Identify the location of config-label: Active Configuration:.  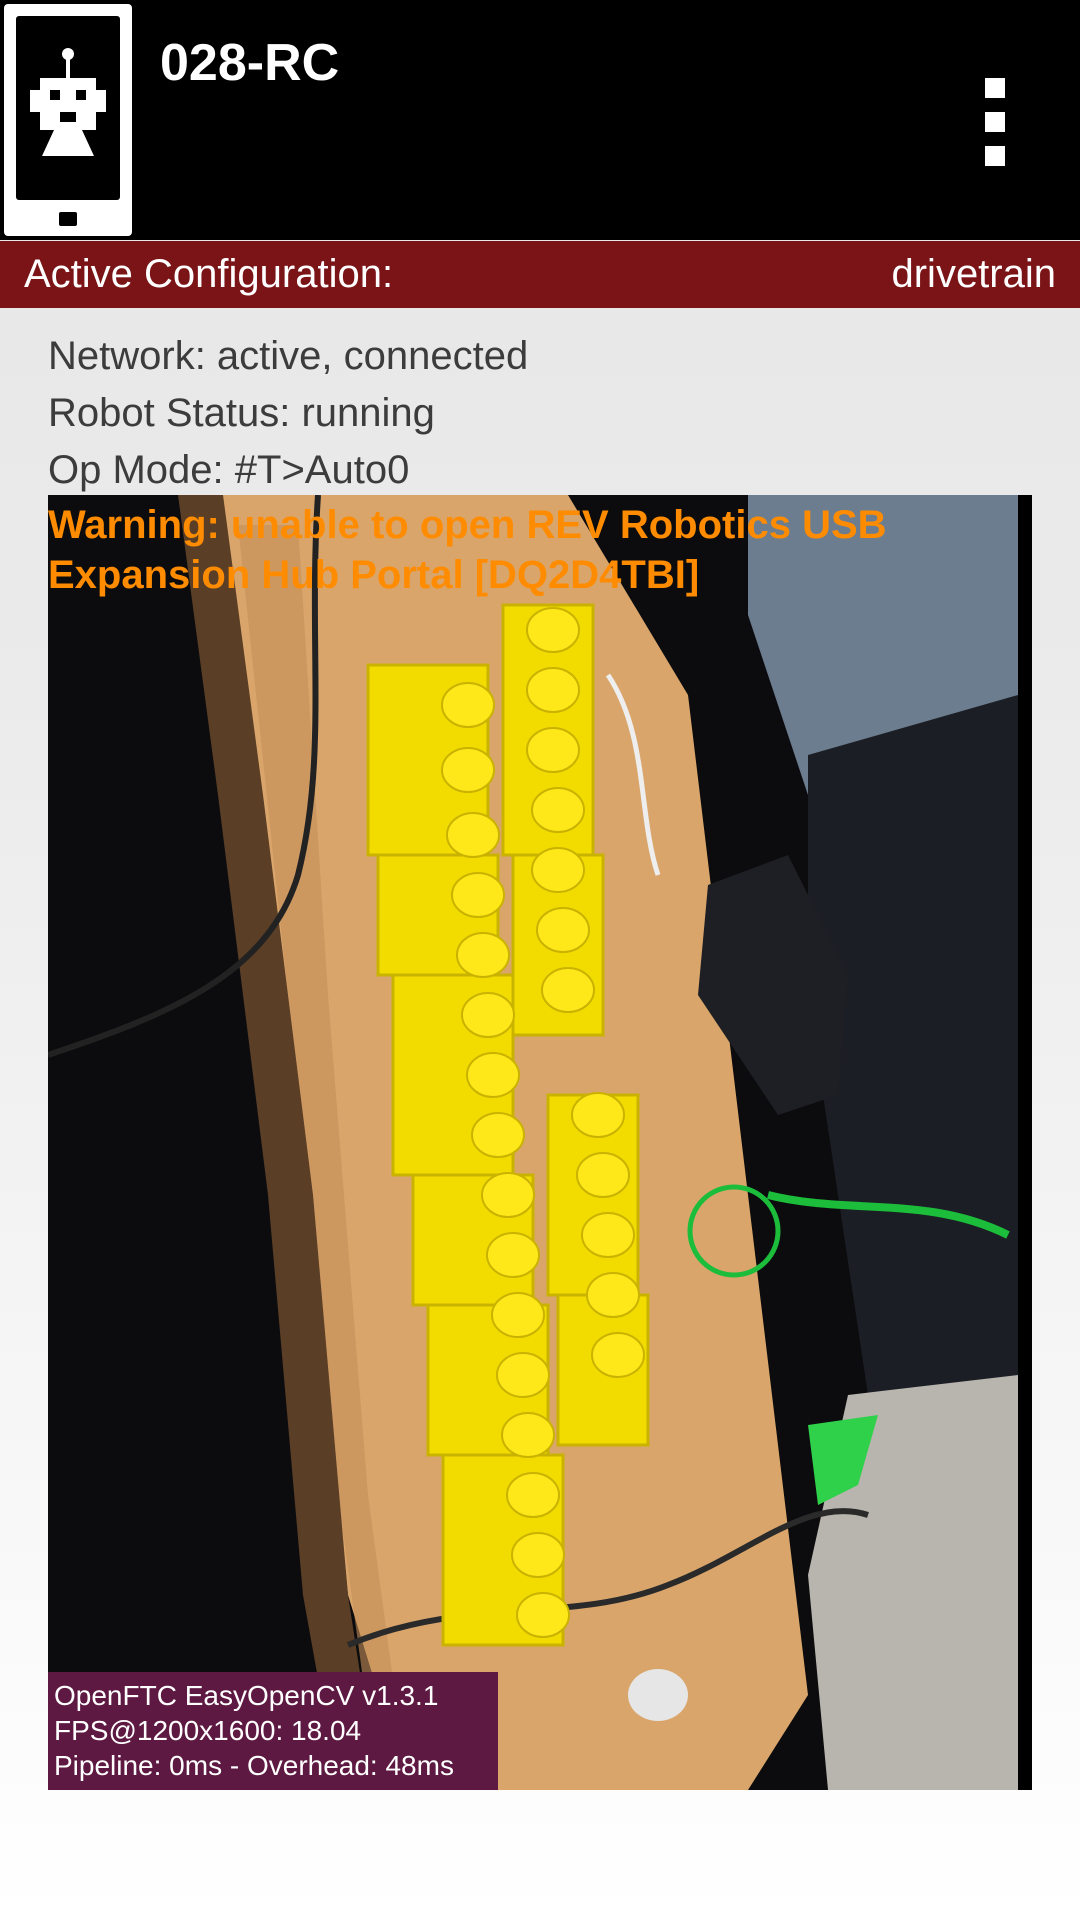
(209, 274).